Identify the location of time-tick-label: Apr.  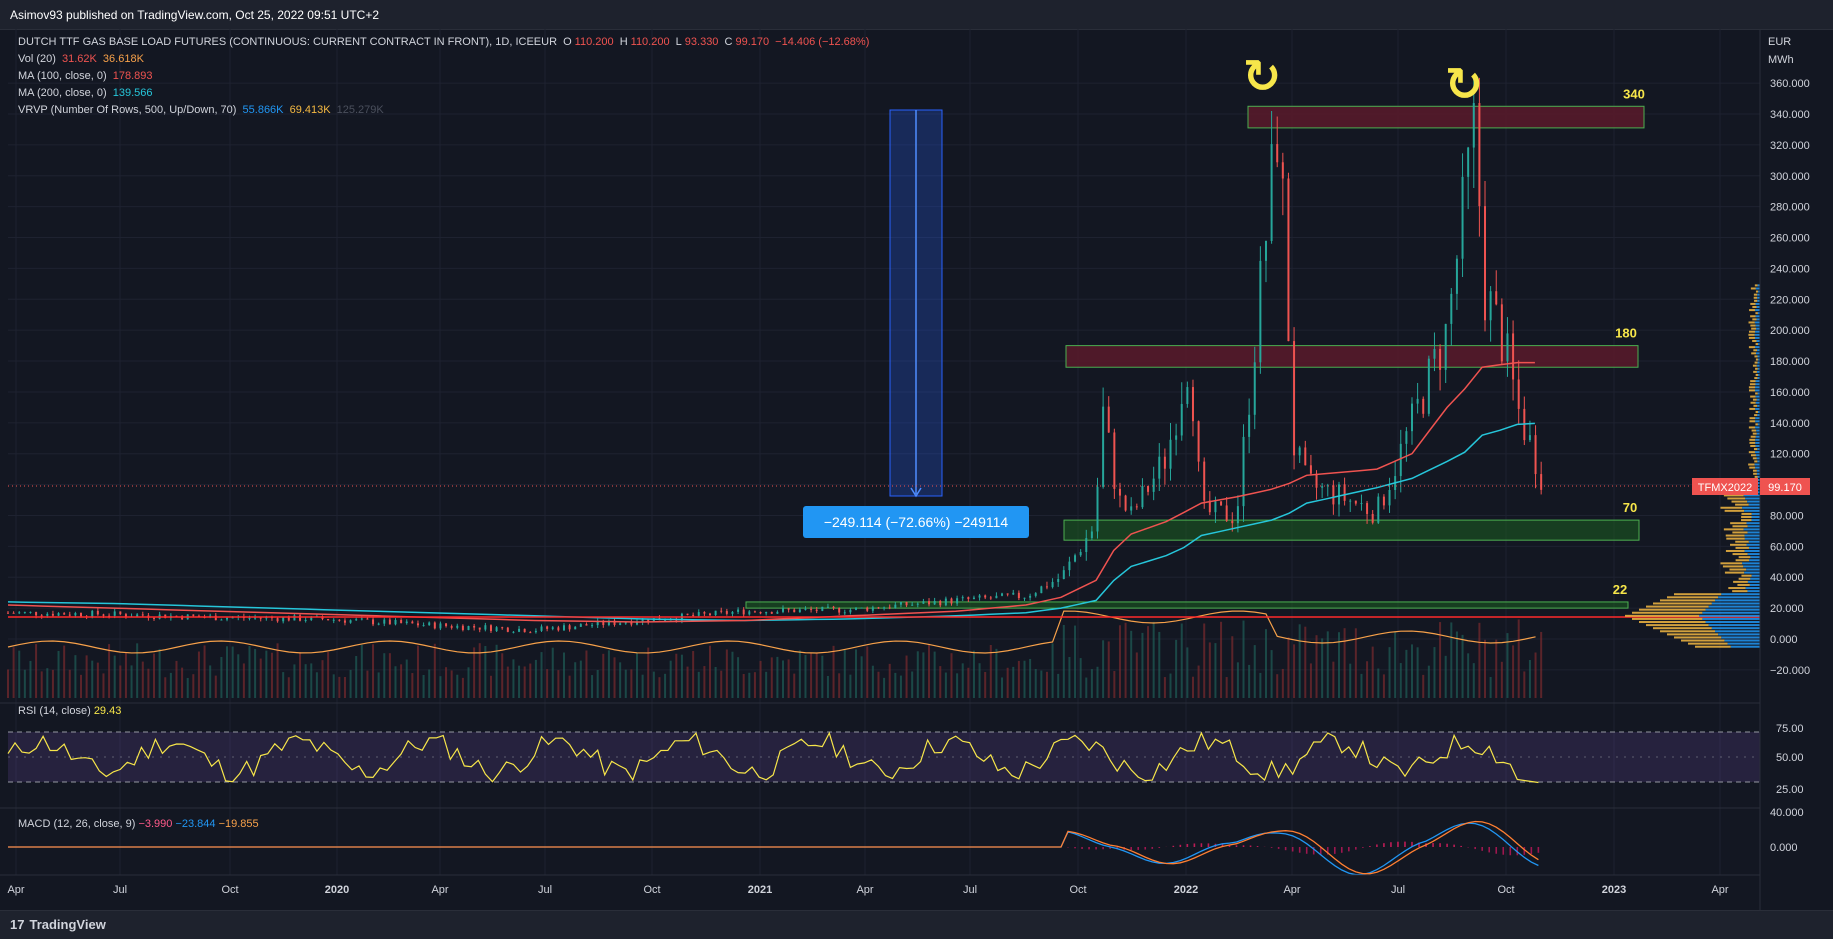
(439, 890).